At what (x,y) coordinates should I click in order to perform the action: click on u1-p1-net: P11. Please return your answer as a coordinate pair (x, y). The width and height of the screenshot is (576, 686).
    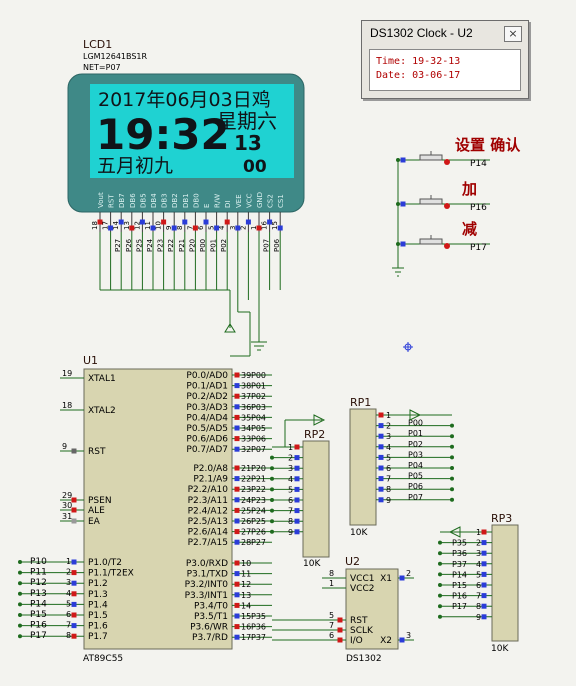
    Looking at the image, I should click on (38, 573).